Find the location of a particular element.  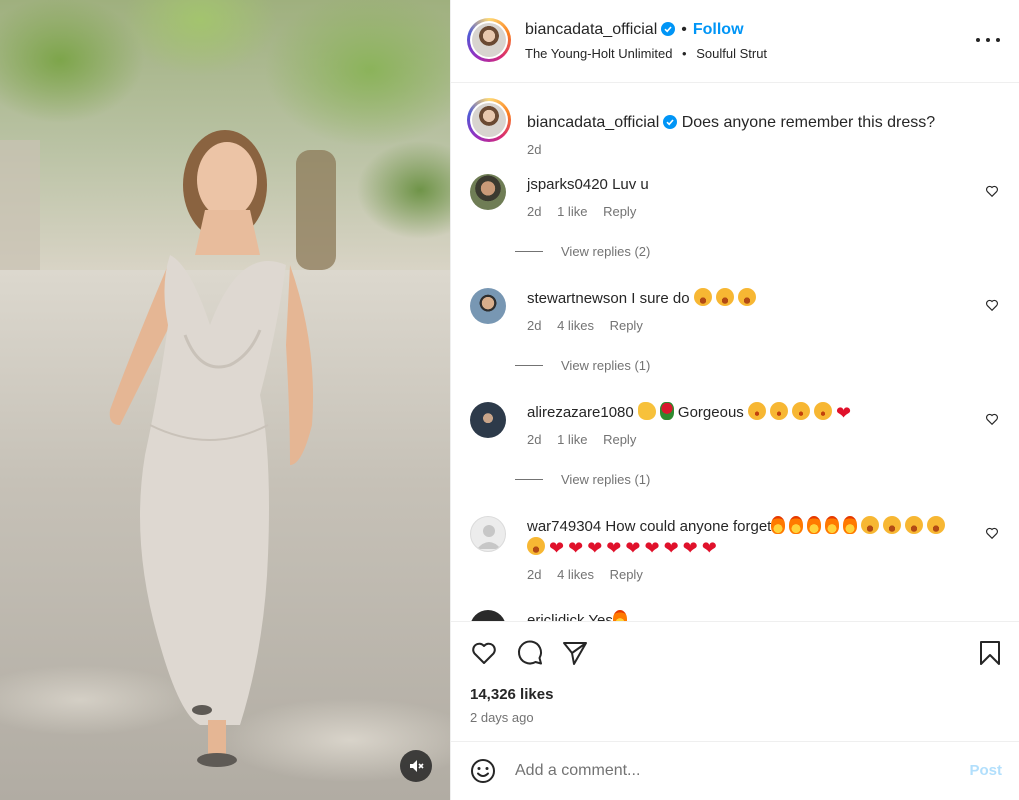

author-avatar is located at coordinates (489, 40).